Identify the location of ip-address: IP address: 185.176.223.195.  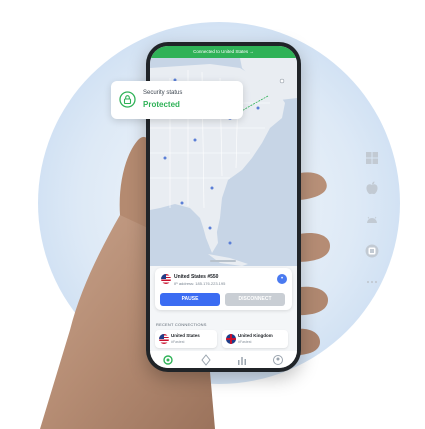
(199, 283).